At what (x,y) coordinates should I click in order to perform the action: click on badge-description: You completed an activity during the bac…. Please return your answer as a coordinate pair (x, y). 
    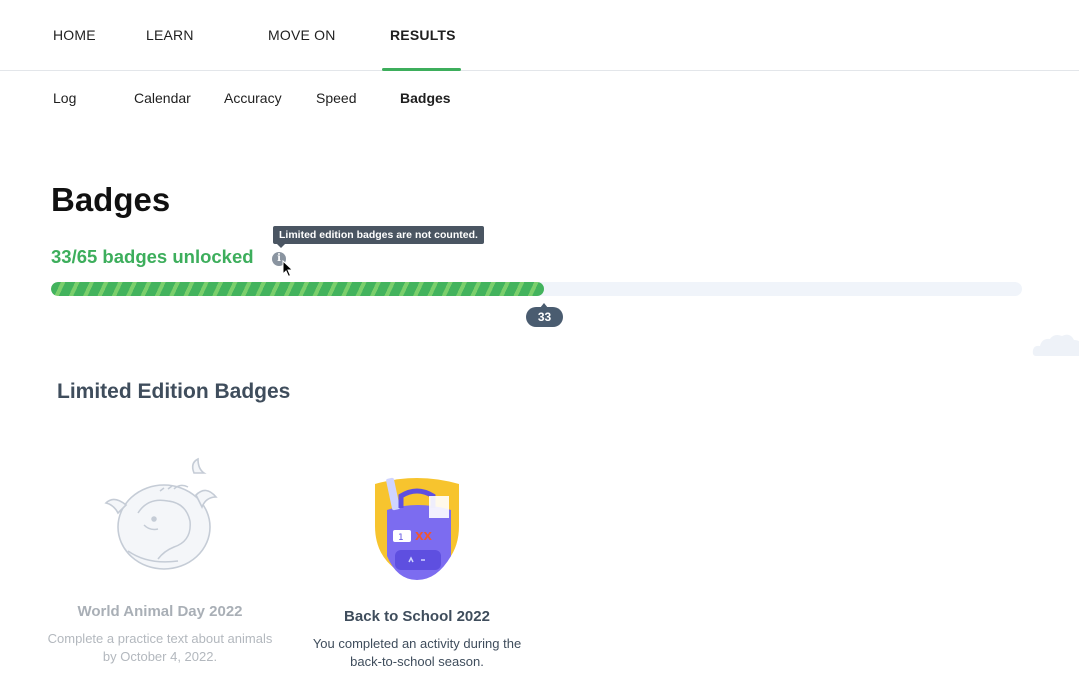
    Looking at the image, I should click on (417, 652).